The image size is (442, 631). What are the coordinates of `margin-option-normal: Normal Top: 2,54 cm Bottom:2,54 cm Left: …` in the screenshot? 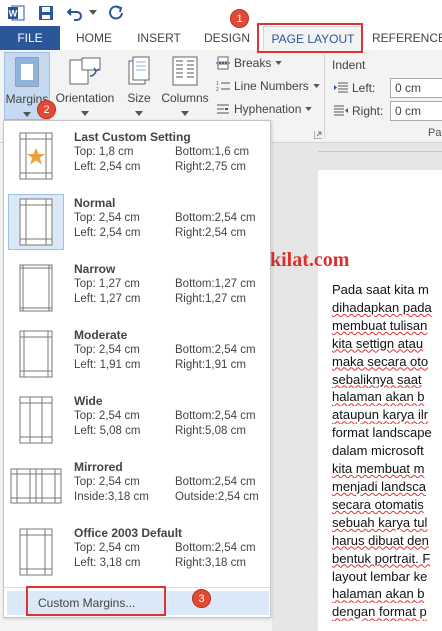 It's located at (137, 222).